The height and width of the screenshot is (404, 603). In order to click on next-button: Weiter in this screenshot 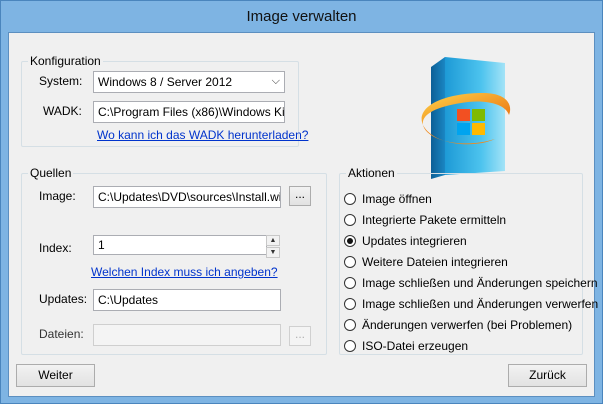, I will do `click(55, 375)`.